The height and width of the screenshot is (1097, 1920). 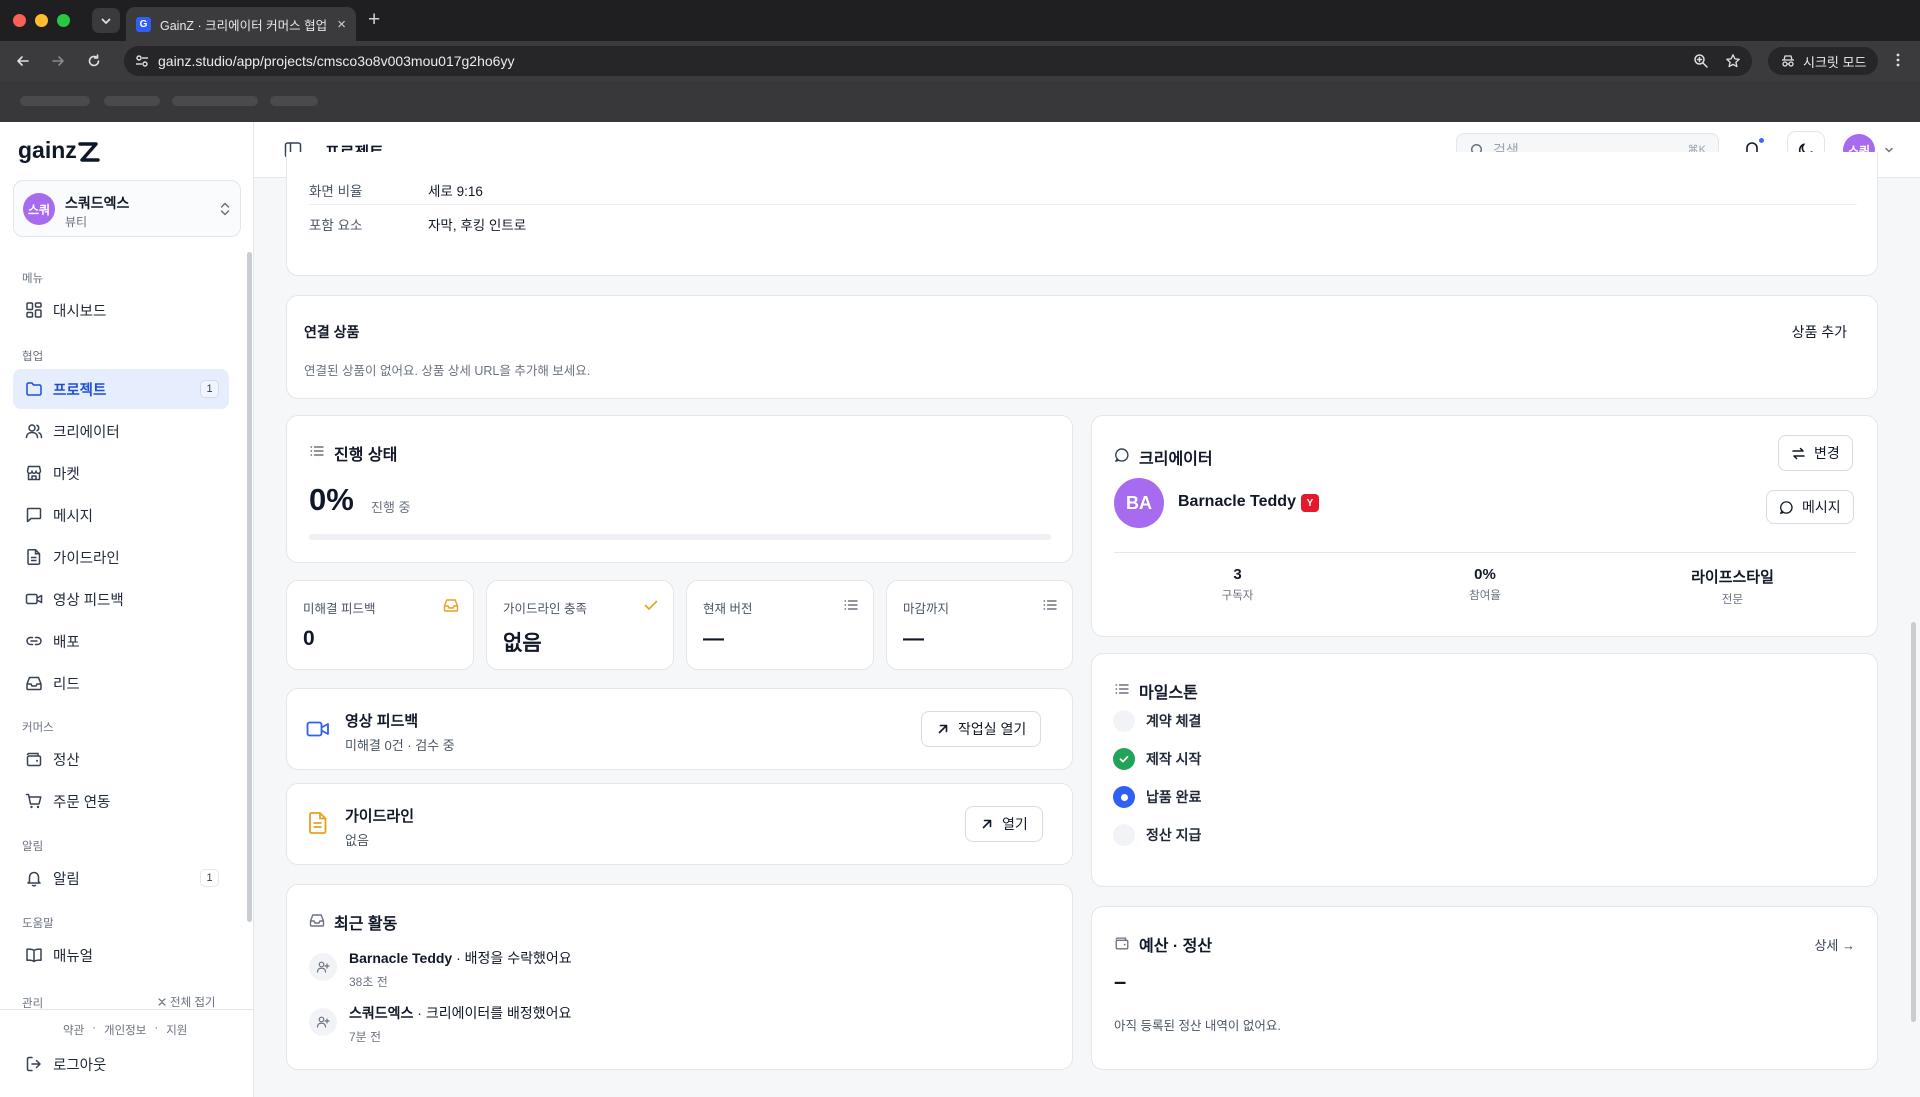 What do you see at coordinates (121, 473) in the screenshot?
I see `sidebar-item-market: 마켓` at bounding box center [121, 473].